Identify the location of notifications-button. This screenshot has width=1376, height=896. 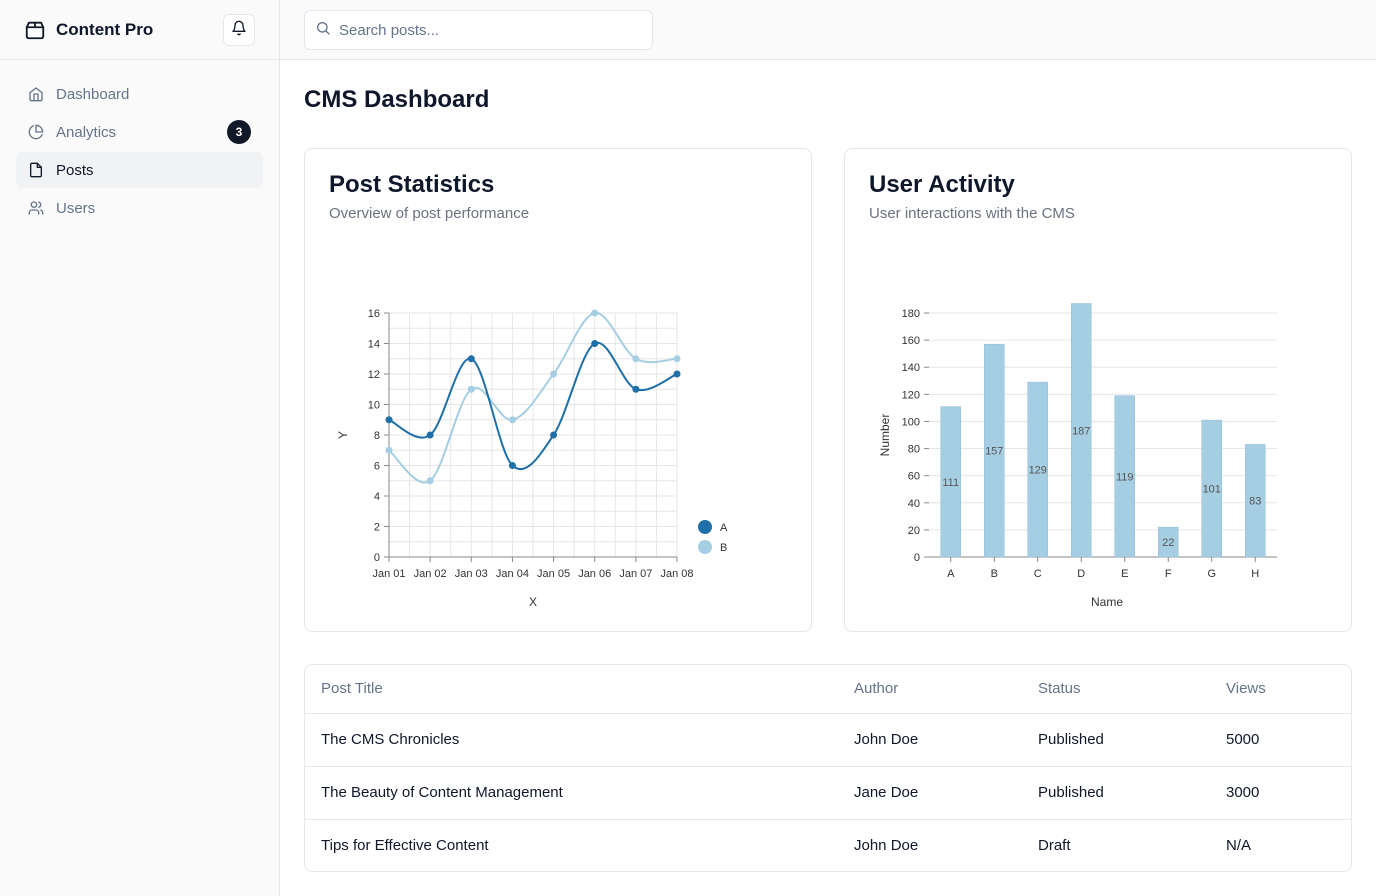
(239, 30).